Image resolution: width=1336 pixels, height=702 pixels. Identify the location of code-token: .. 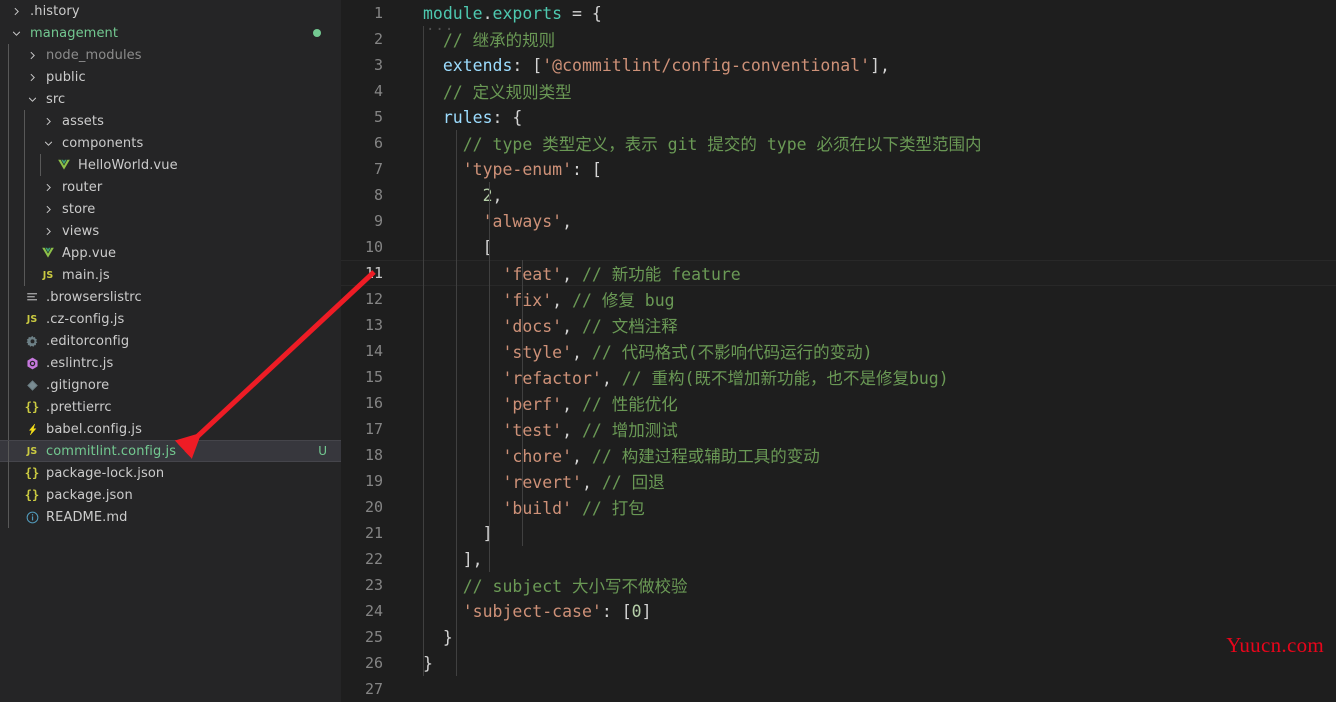
(487, 13).